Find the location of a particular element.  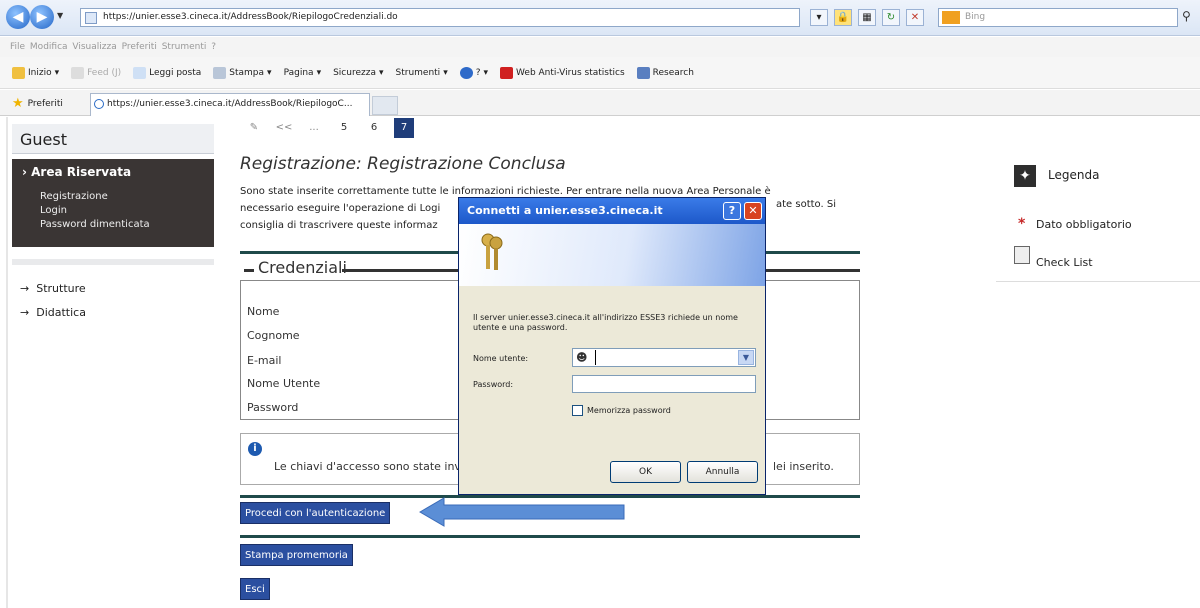

close-icon: ✕ is located at coordinates (753, 211).